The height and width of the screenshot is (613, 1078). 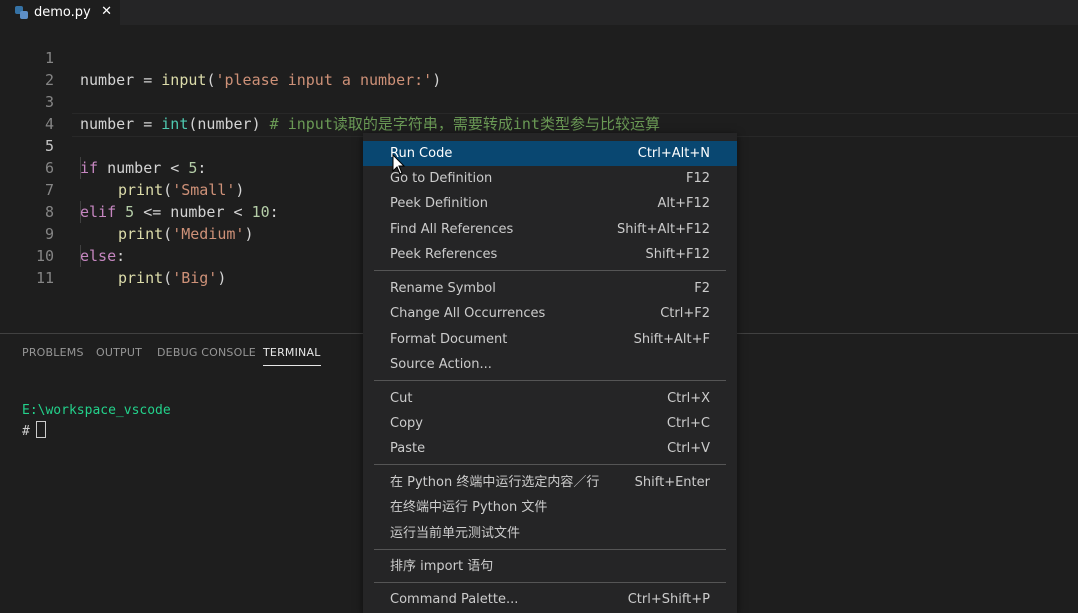 What do you see at coordinates (550, 288) in the screenshot?
I see `menu-item-rename-symbol: Rename Symbol F2` at bounding box center [550, 288].